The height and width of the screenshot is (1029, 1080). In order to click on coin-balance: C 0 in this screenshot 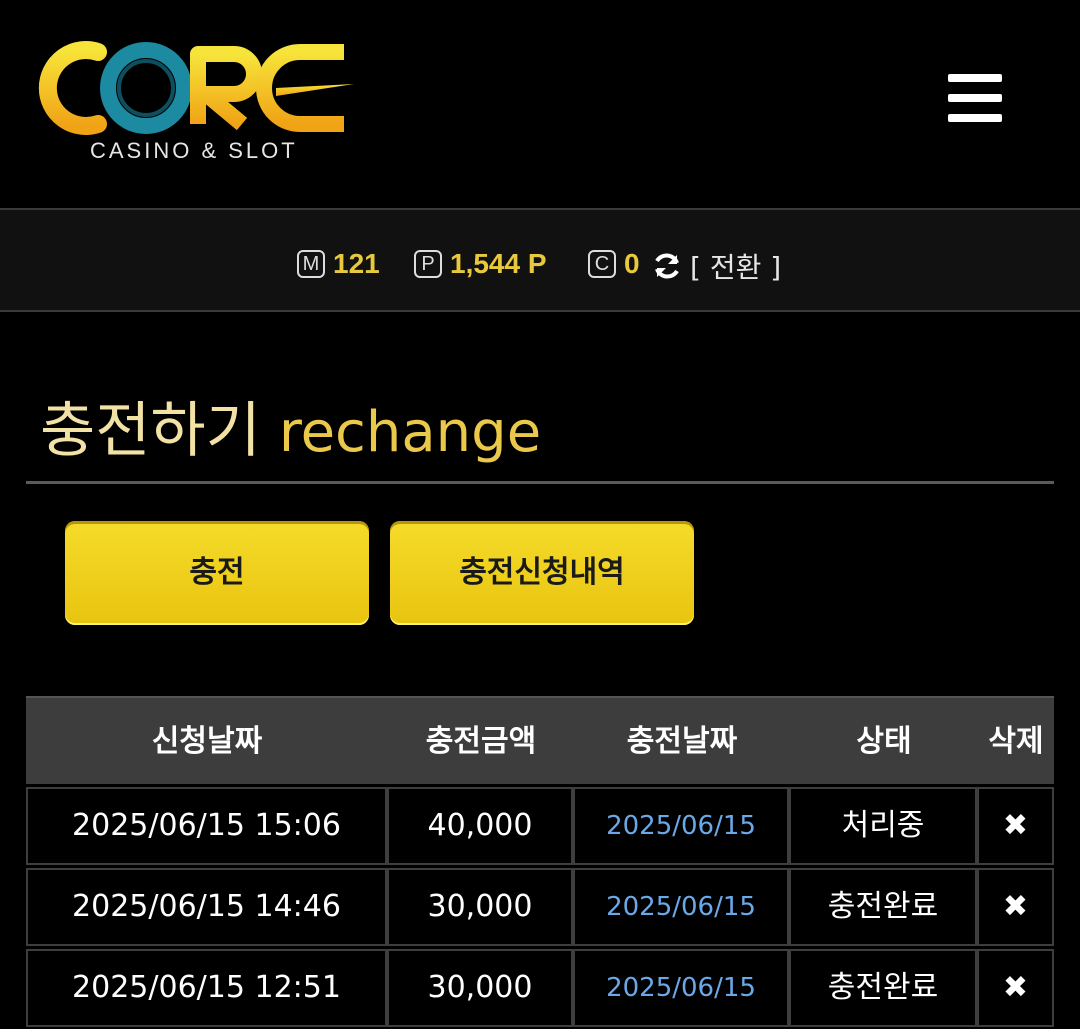, I will do `click(614, 264)`.